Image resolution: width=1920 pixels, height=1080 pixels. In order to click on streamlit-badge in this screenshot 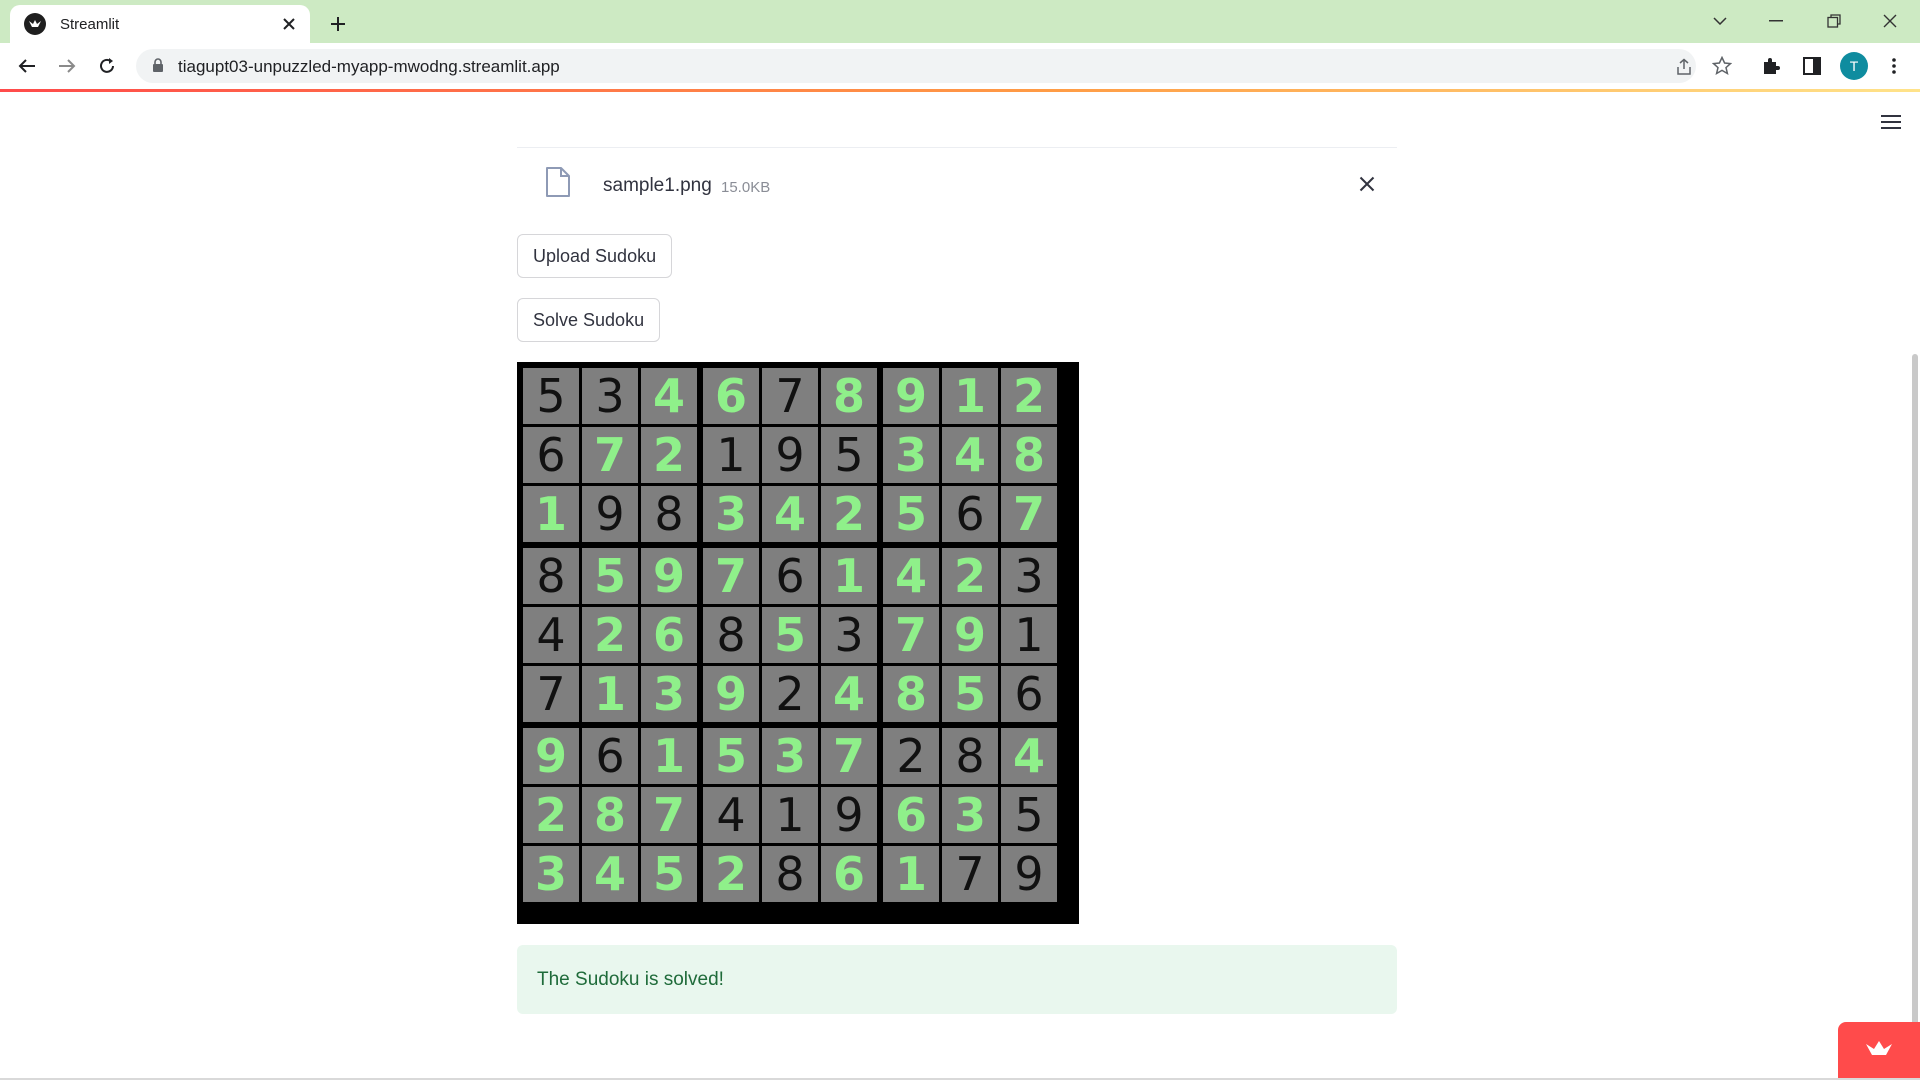, I will do `click(1879, 1051)`.